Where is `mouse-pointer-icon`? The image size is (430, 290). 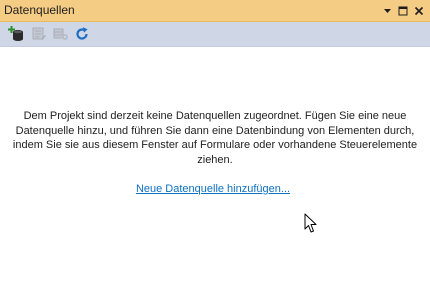
mouse-pointer-icon is located at coordinates (310, 223).